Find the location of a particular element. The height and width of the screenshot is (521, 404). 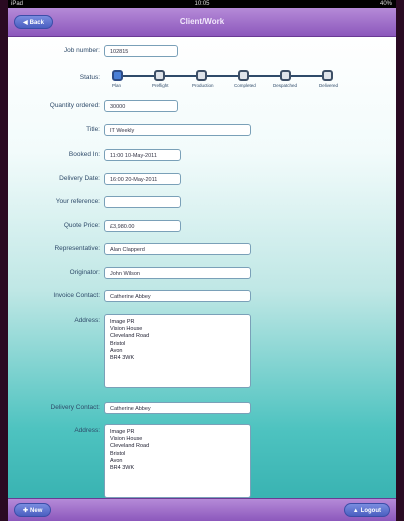

originator-label: Originator: is located at coordinates (84, 272).